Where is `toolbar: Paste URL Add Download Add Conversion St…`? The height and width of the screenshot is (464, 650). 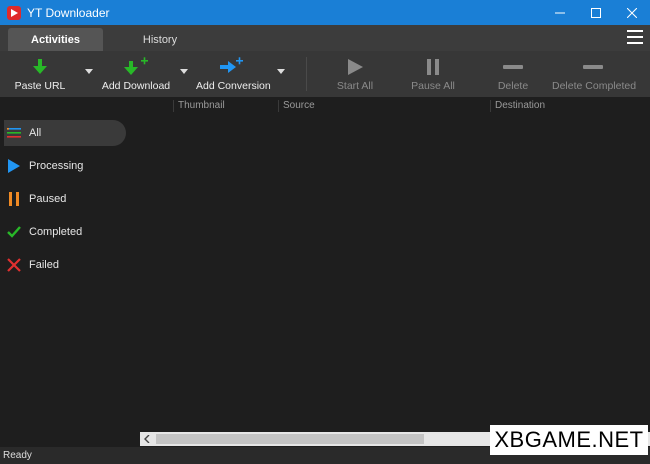 toolbar: Paste URL Add Download Add Conversion St… is located at coordinates (325, 74).